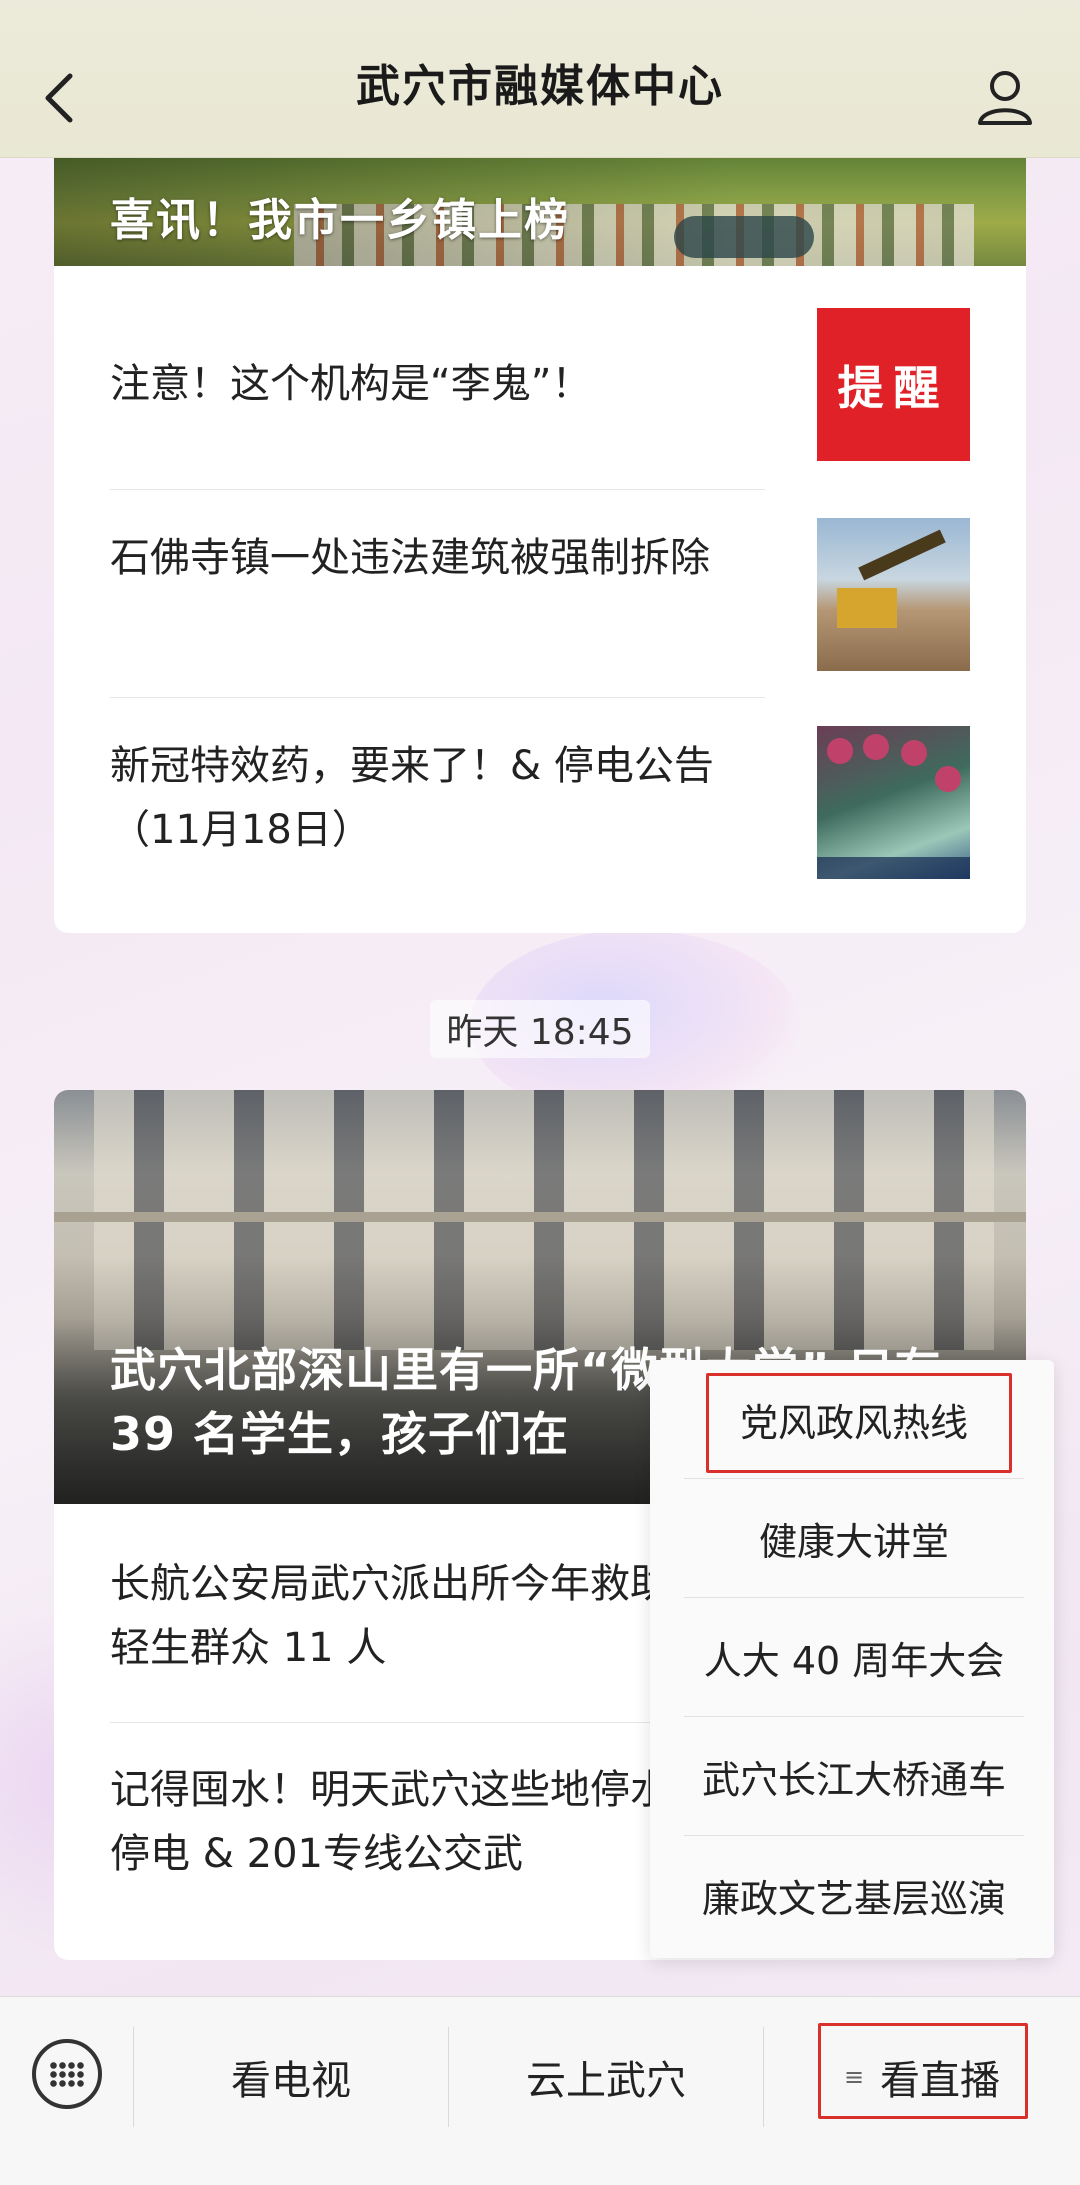 The width and height of the screenshot is (1080, 2185). I want to click on nav-watch-tv: 看电视, so click(291, 2077).